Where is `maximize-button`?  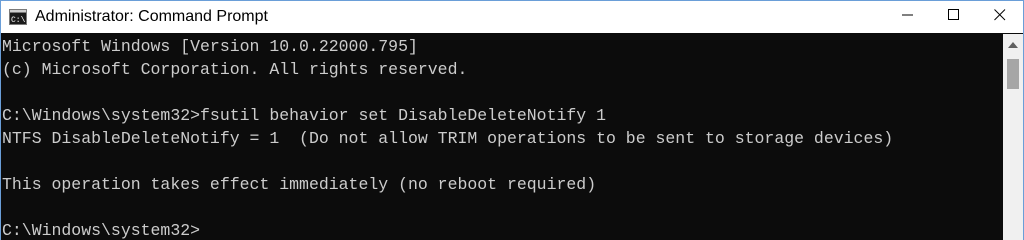
maximize-button is located at coordinates (954, 17).